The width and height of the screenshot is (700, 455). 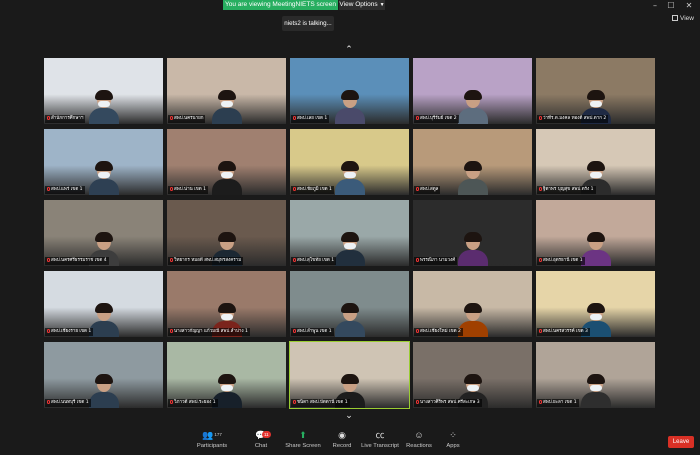 I want to click on video-tile: สพป.สุโขทัย เขต 1, so click(x=349, y=233).